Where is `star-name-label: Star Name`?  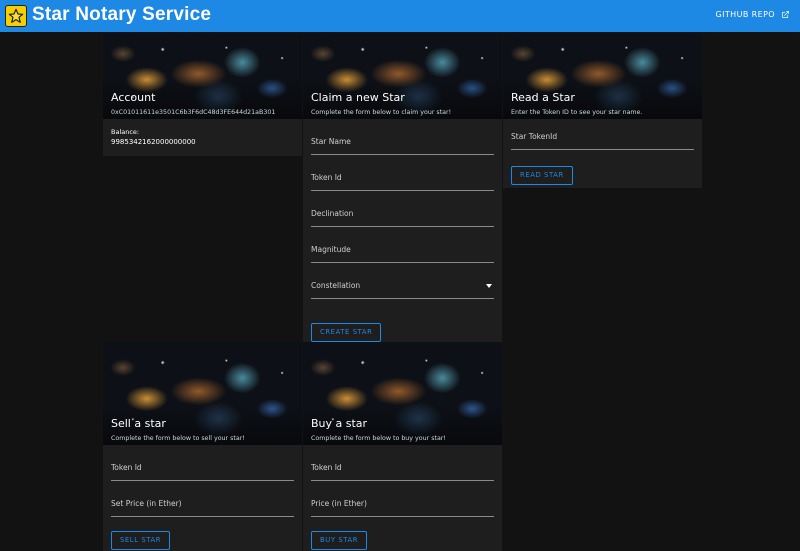 star-name-label: Star Name is located at coordinates (331, 141).